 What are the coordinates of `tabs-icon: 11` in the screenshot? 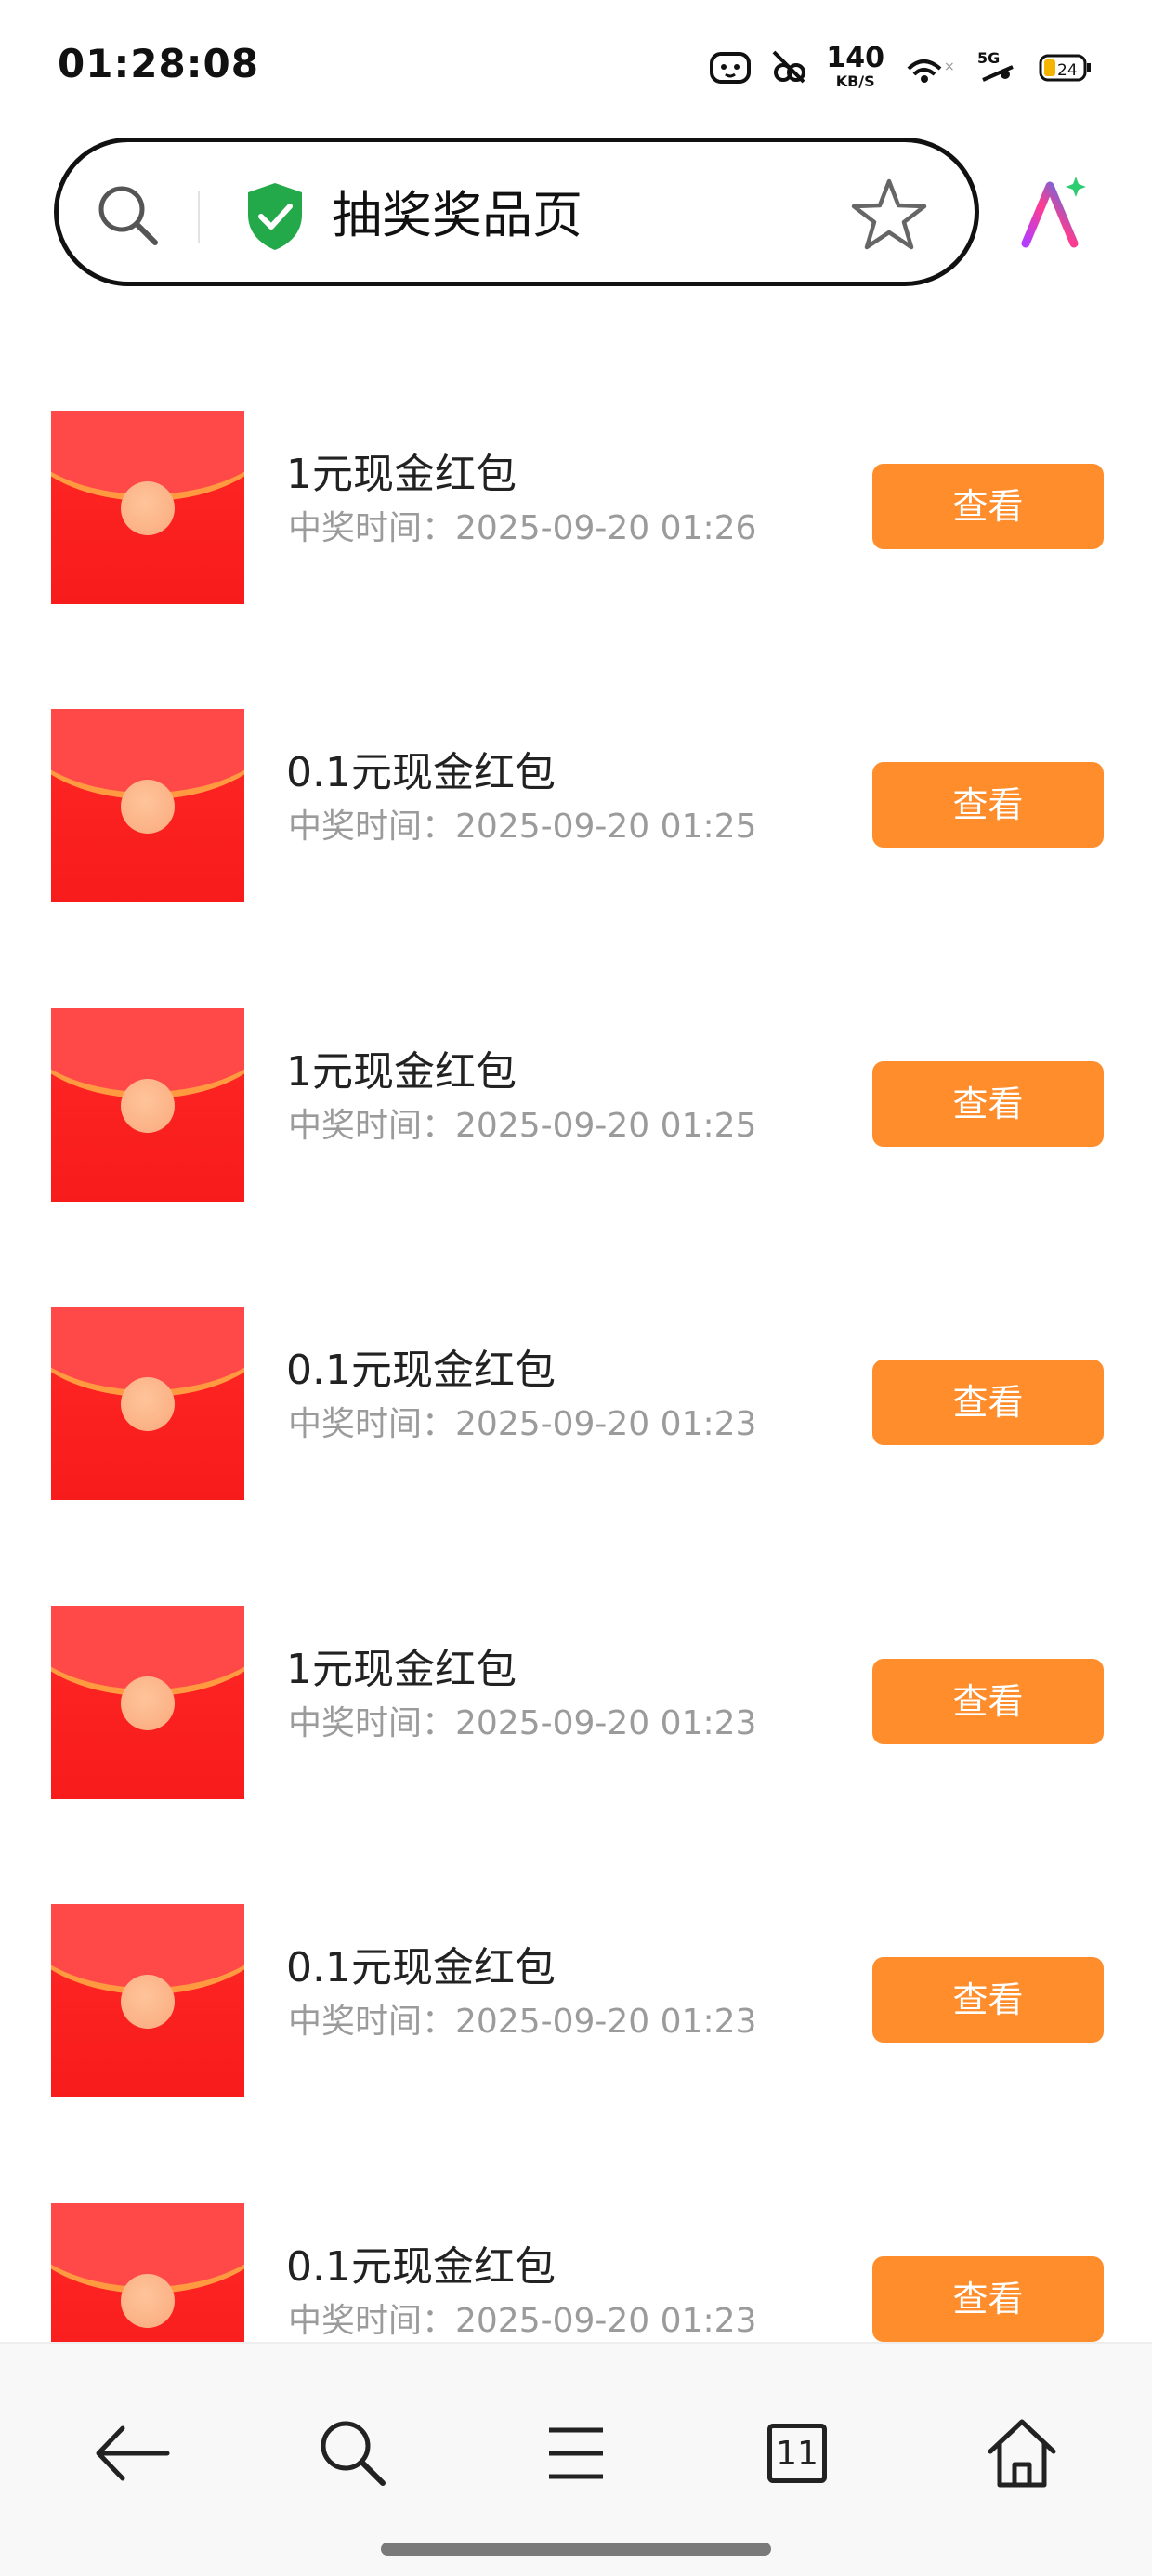 It's located at (797, 2453).